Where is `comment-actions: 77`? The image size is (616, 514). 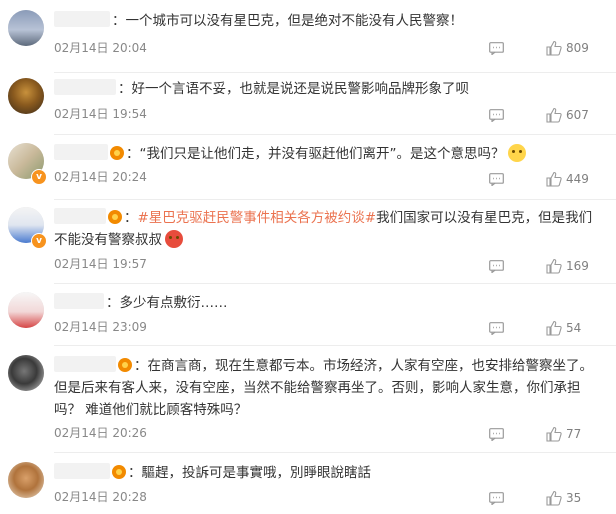 comment-actions: 77 is located at coordinates (545, 434).